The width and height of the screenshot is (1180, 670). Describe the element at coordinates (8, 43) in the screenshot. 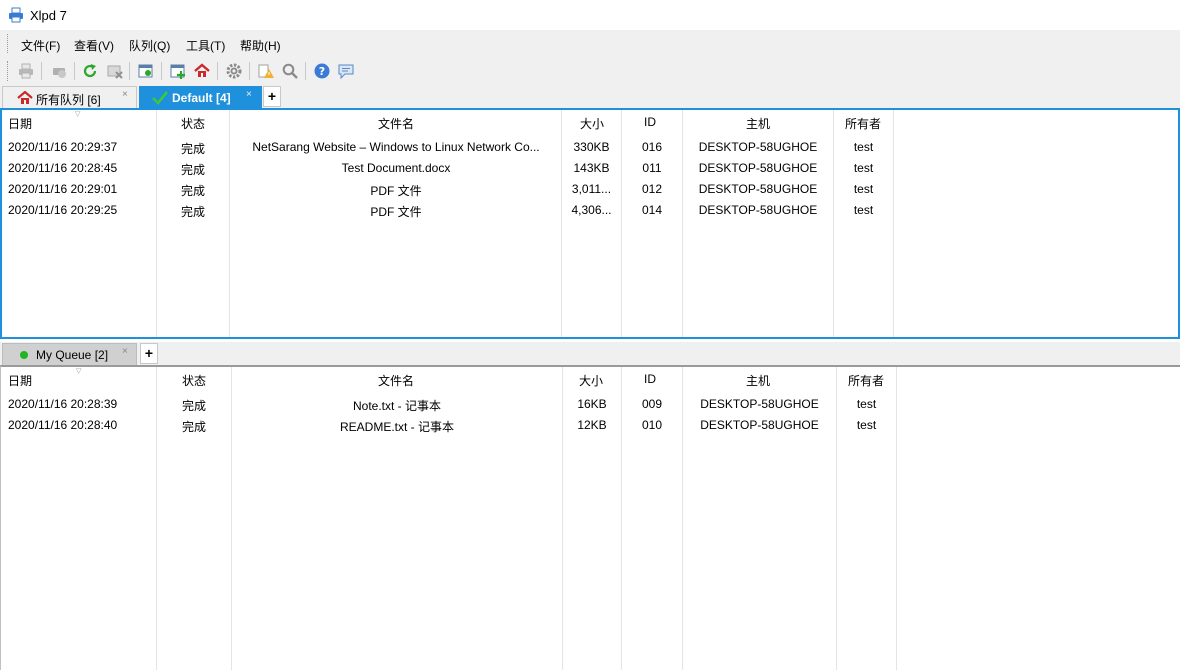

I see `menubar-grip` at that location.